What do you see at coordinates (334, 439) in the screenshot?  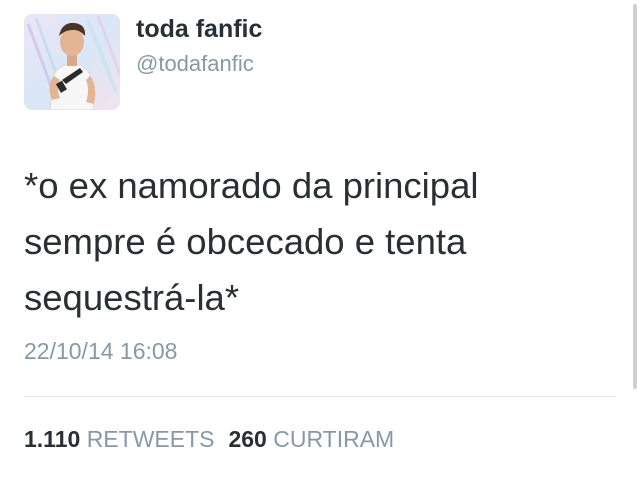 I see `likes-label: CURTIRAM` at bounding box center [334, 439].